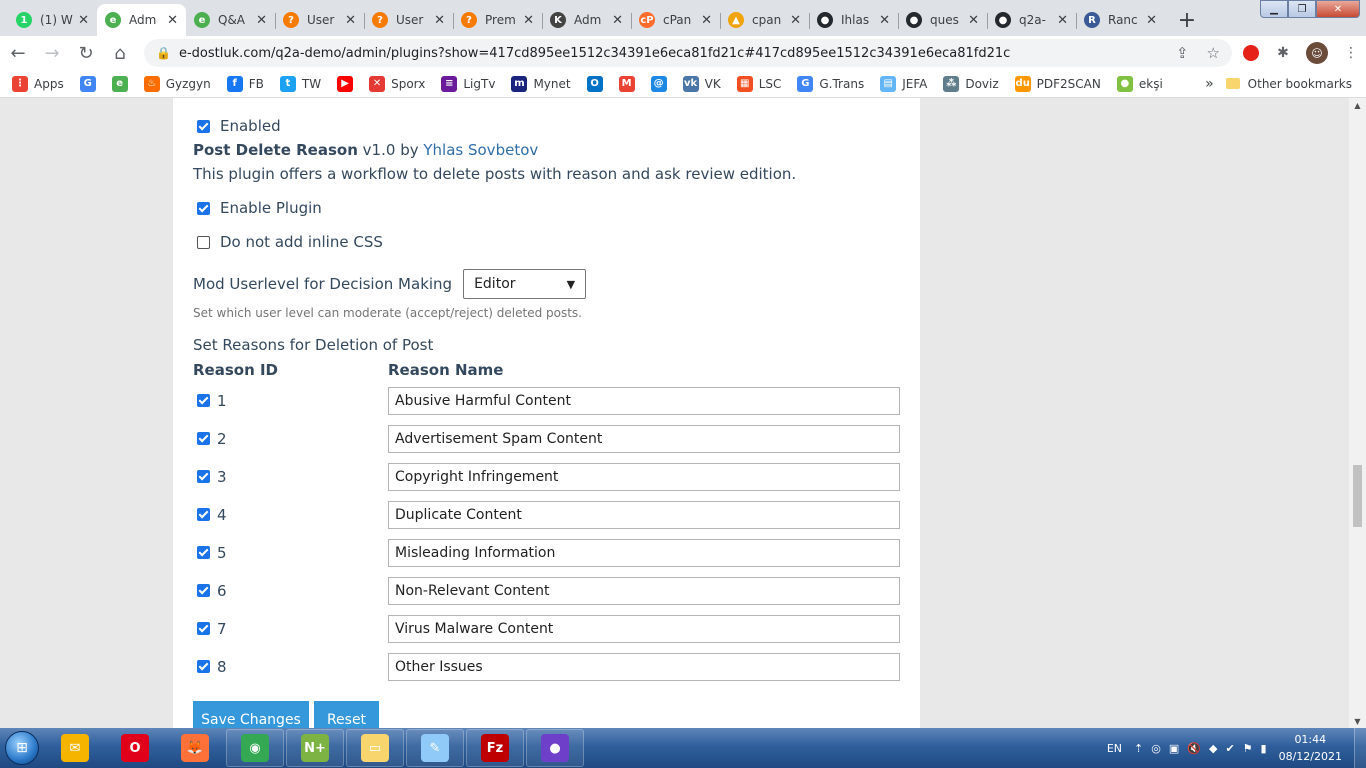 The image size is (1366, 768). What do you see at coordinates (942, 20) in the screenshot?
I see `browser-tab: ● ques ✕` at bounding box center [942, 20].